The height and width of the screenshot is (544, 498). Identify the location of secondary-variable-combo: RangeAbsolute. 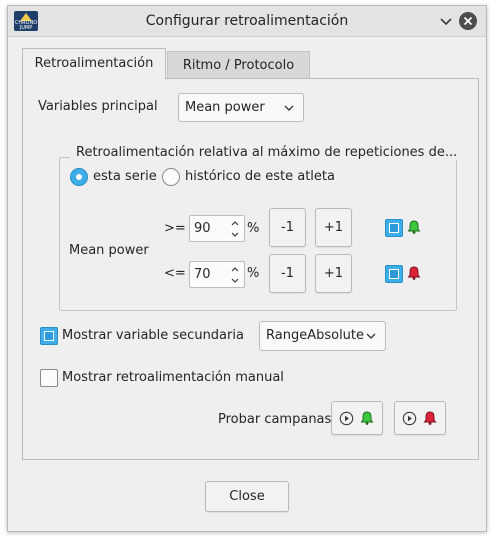
(322, 336).